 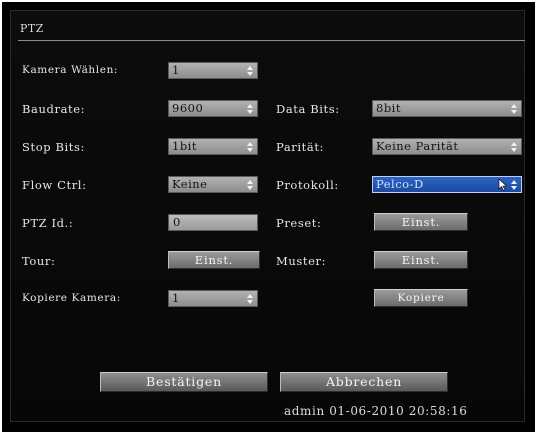 What do you see at coordinates (213, 184) in the screenshot?
I see `flowctrl-select: Keine` at bounding box center [213, 184].